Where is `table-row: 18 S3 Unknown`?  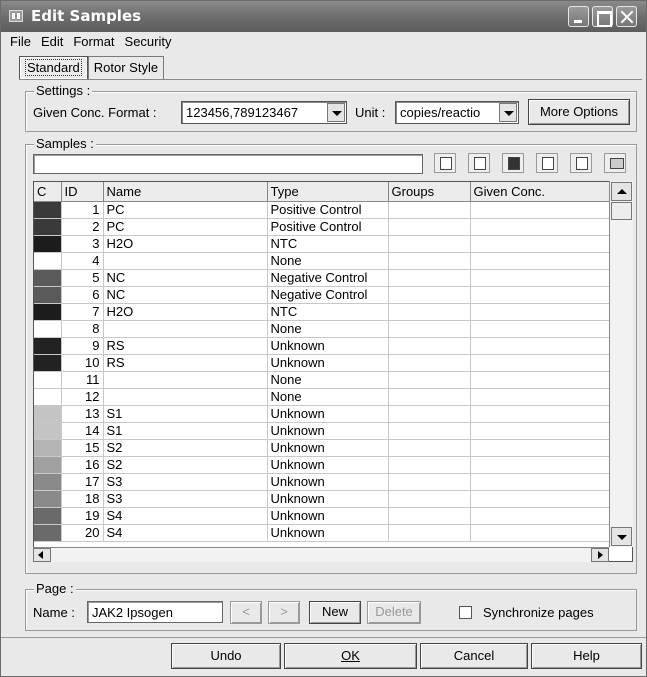
table-row: 18 S3 Unknown is located at coordinates (322, 499).